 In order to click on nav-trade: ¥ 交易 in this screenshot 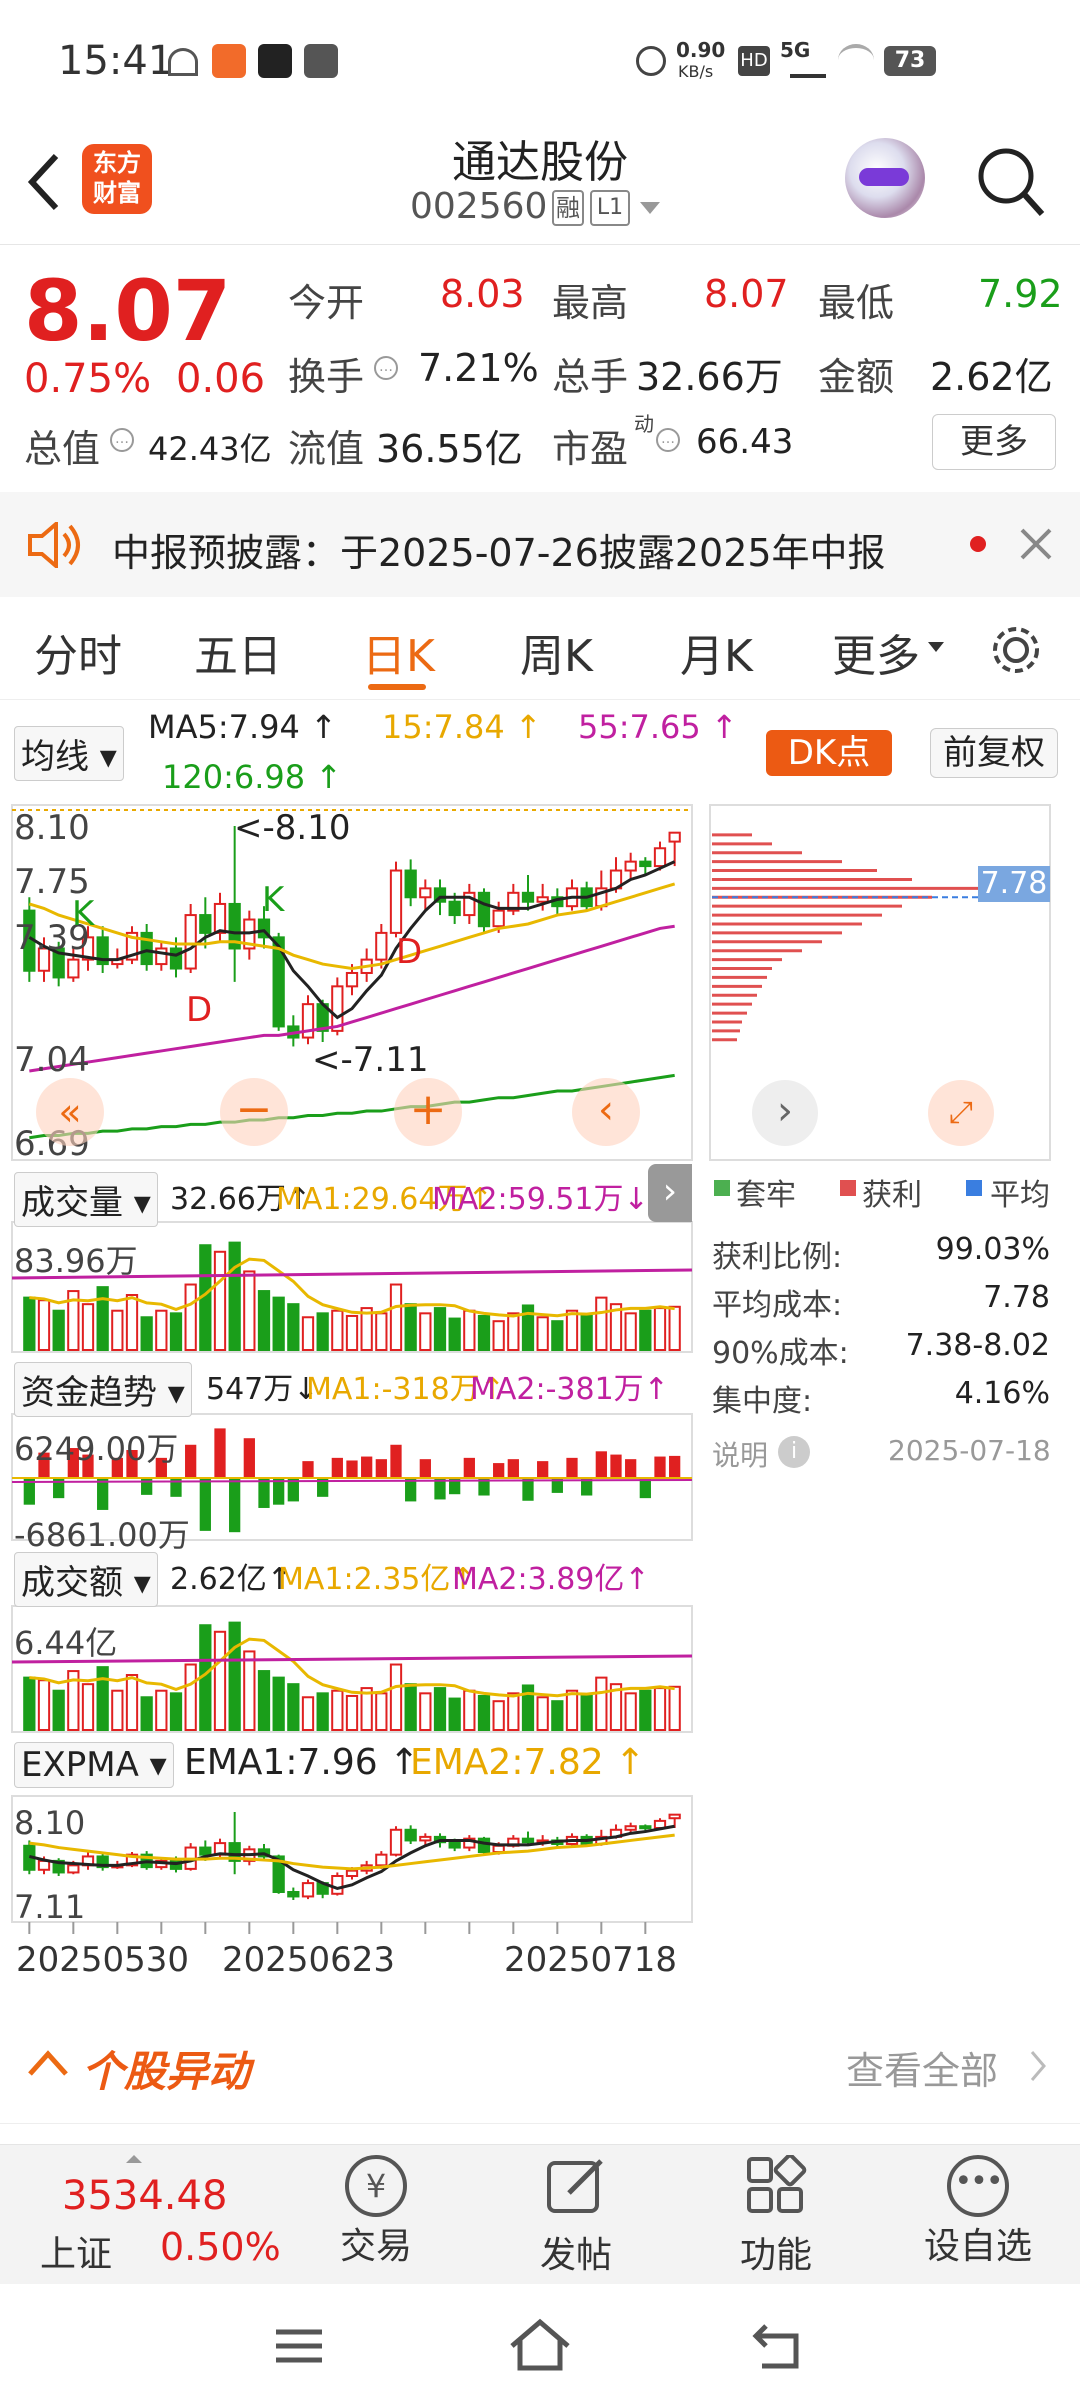, I will do `click(376, 2212)`.